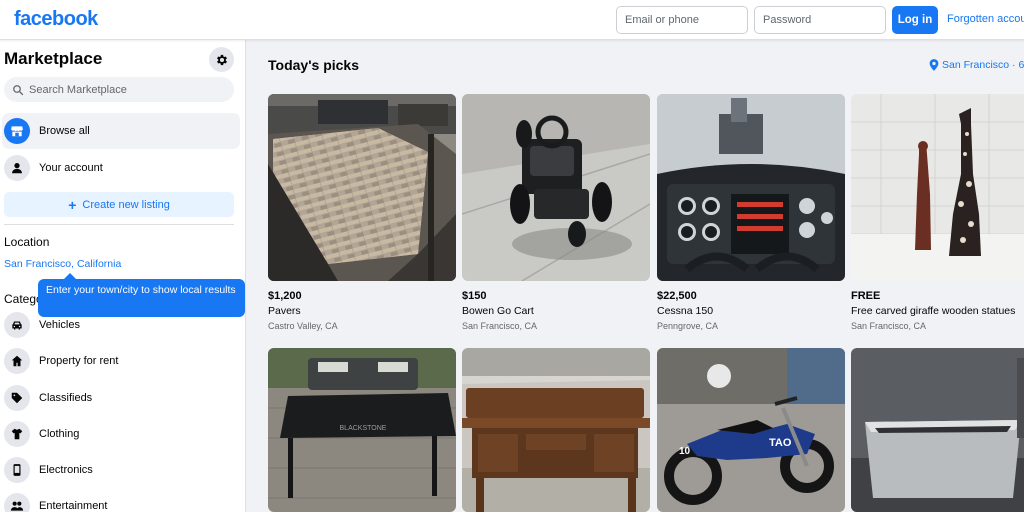  Describe the element at coordinates (17, 325) in the screenshot. I see `car-icon` at that location.